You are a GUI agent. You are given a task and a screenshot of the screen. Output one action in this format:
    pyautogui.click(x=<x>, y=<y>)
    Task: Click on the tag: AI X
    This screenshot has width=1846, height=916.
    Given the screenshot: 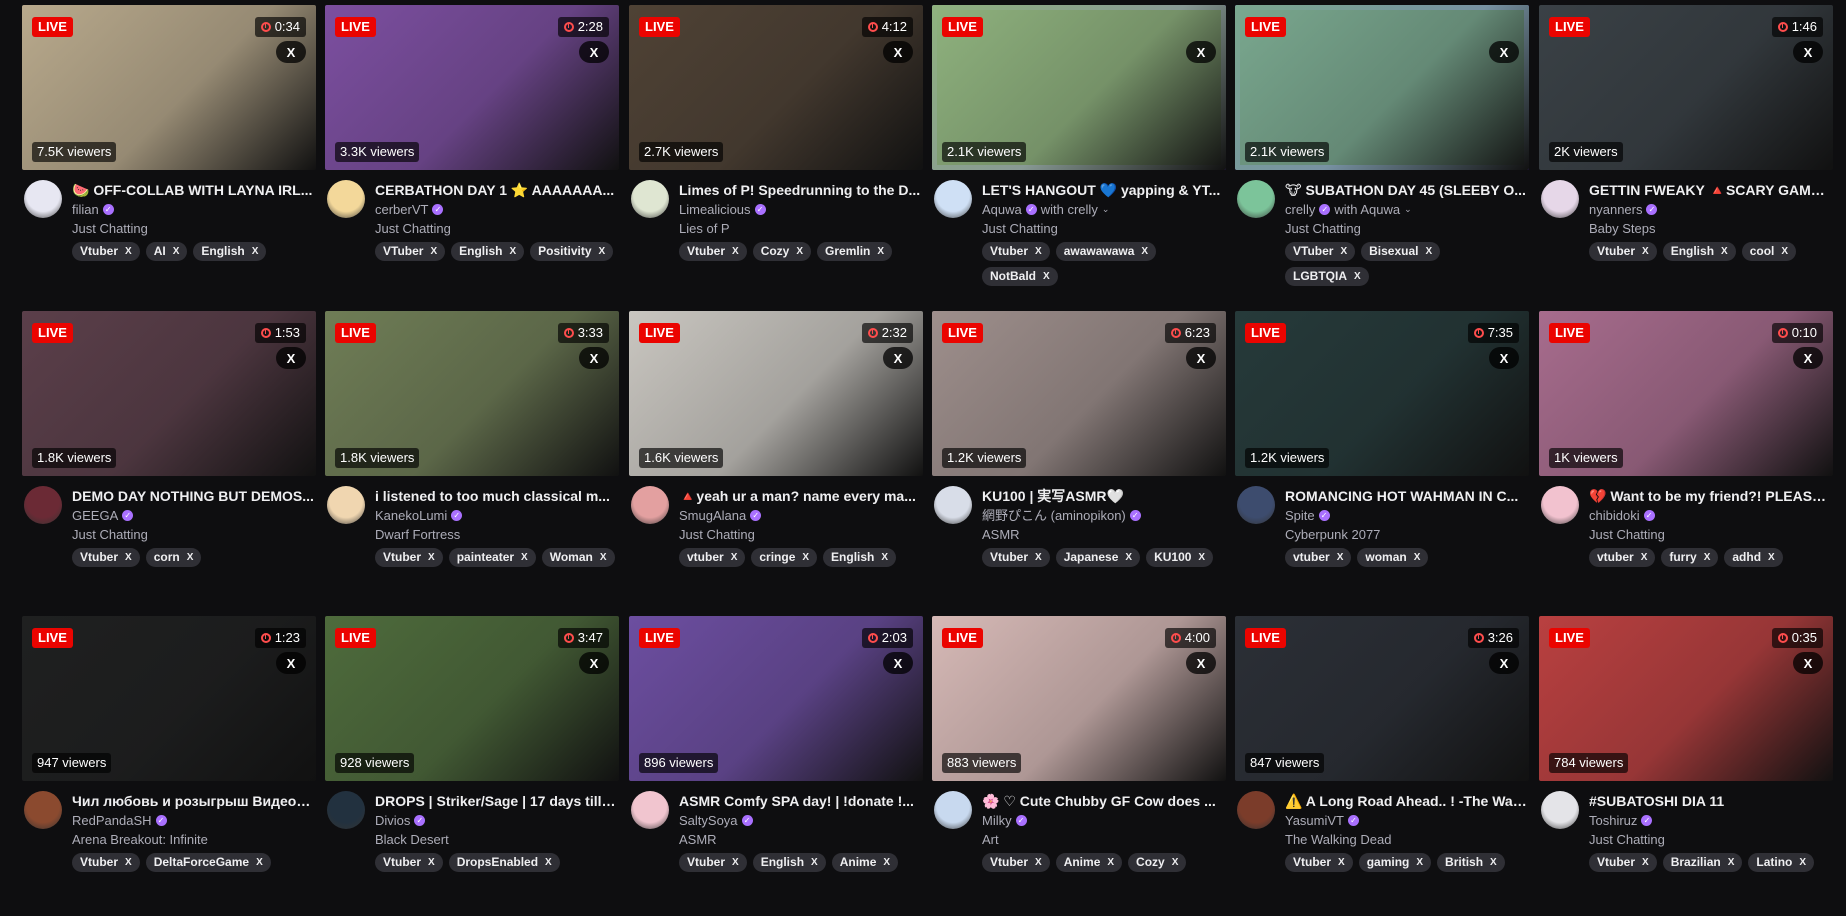 What is the action you would take?
    pyautogui.click(x=166, y=251)
    